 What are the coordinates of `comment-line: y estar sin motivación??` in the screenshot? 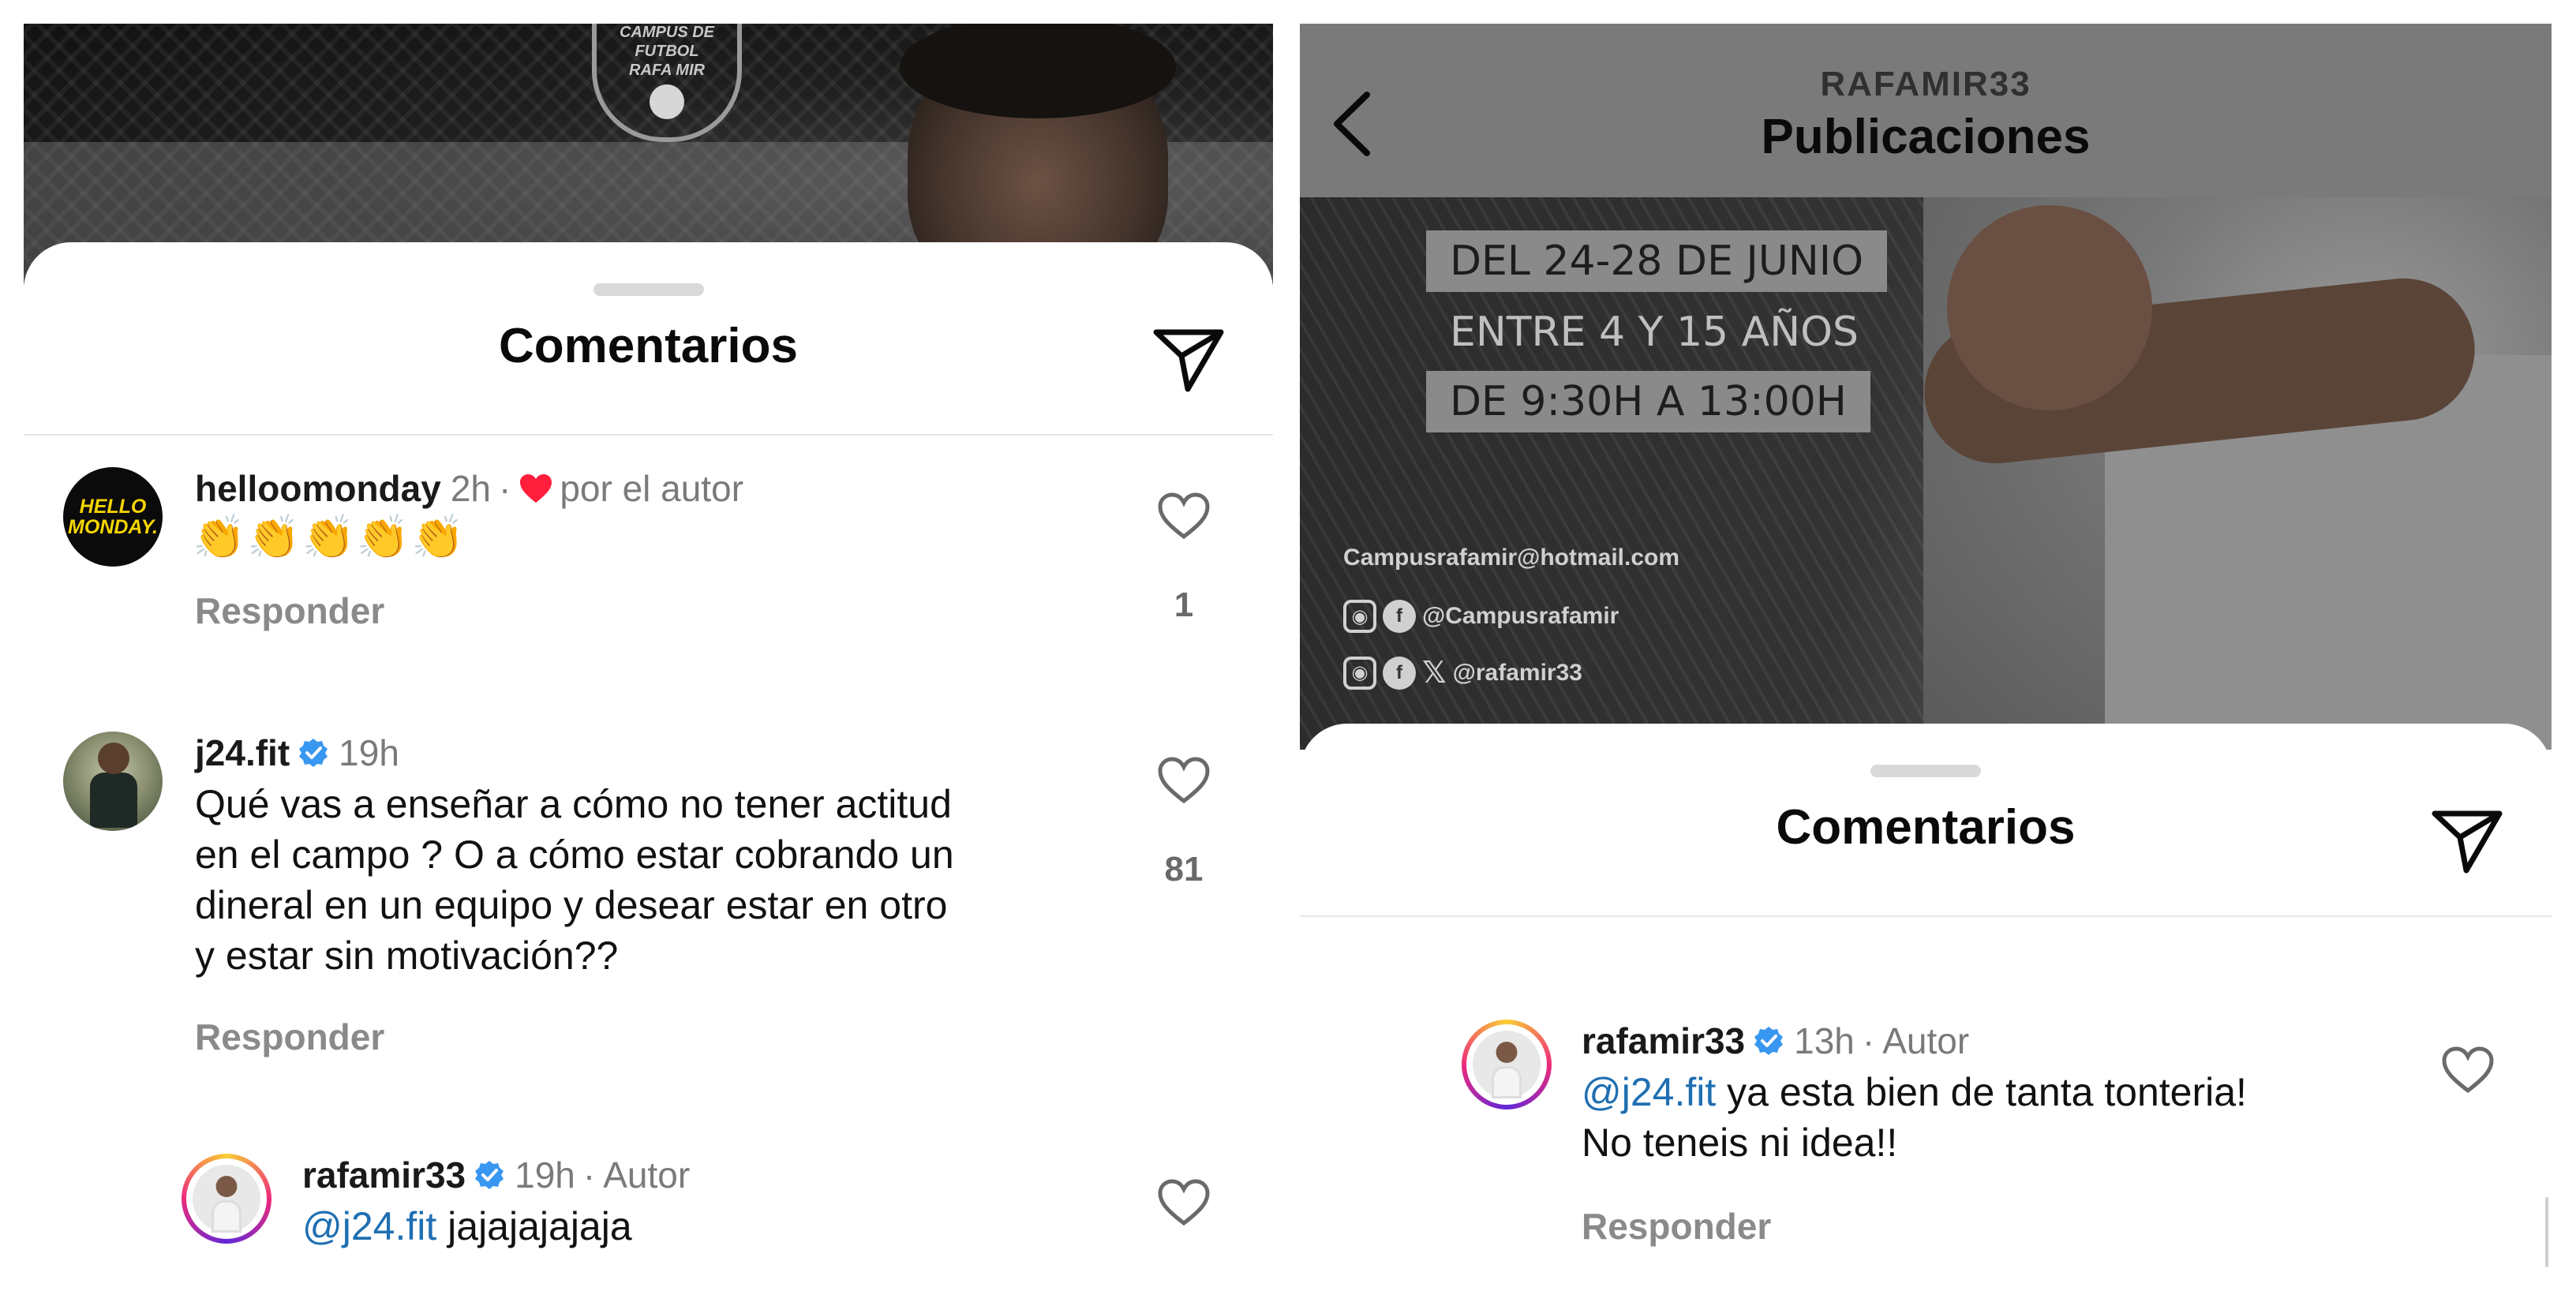 It's located at (407, 956).